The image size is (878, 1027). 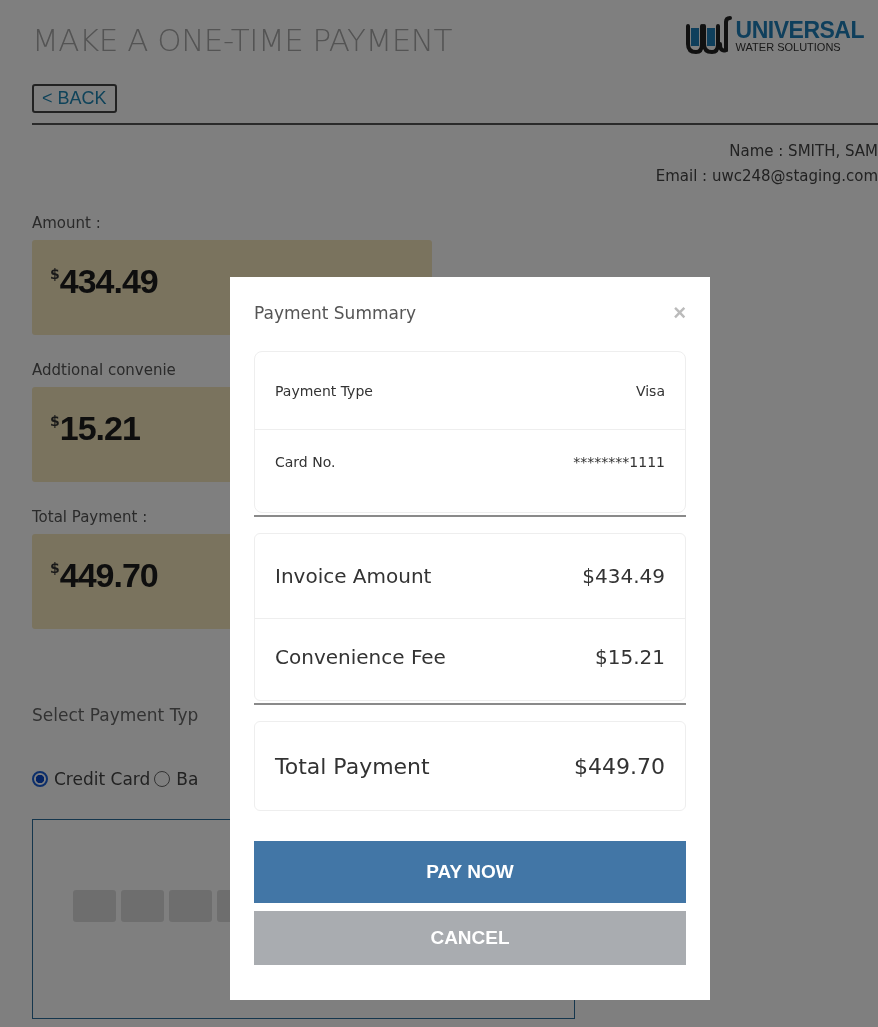 What do you see at coordinates (619, 462) in the screenshot?
I see `summary-value: ********1111` at bounding box center [619, 462].